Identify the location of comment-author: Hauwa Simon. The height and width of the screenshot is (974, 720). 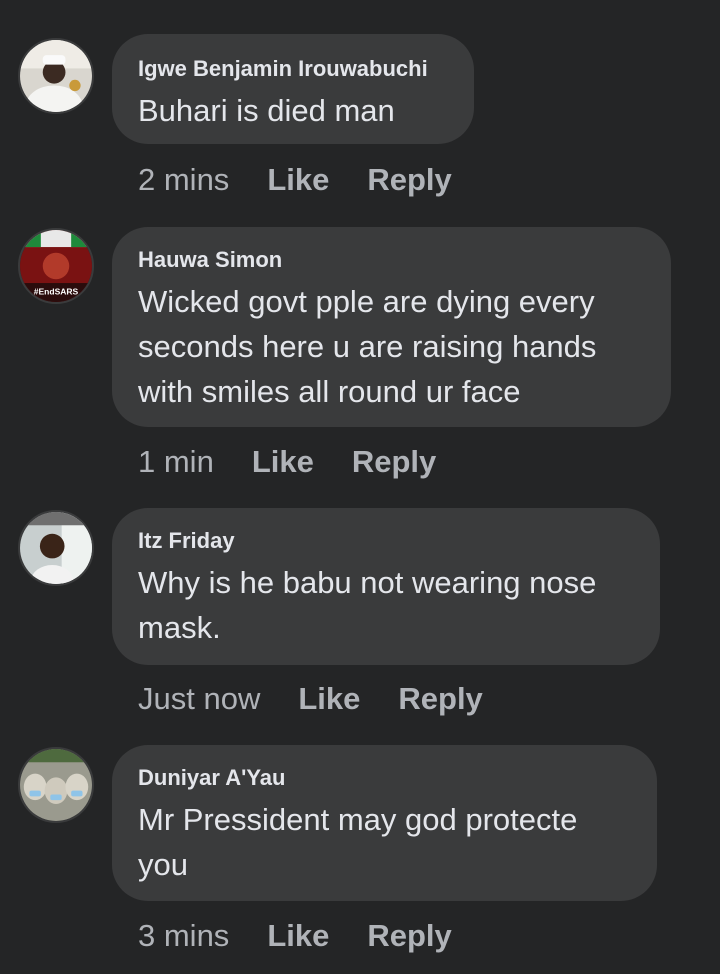
(391, 260).